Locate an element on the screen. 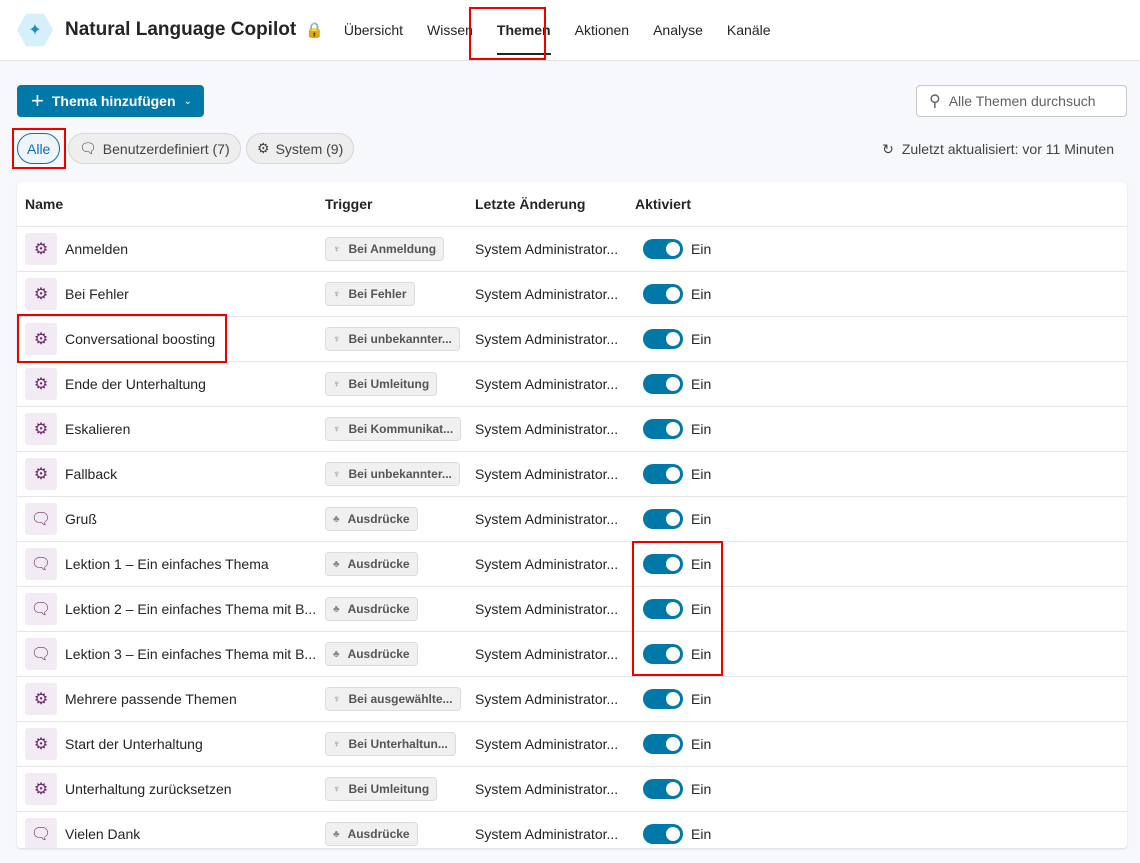 This screenshot has width=1140, height=863. trigger-icon: ♆ is located at coordinates (337, 294).